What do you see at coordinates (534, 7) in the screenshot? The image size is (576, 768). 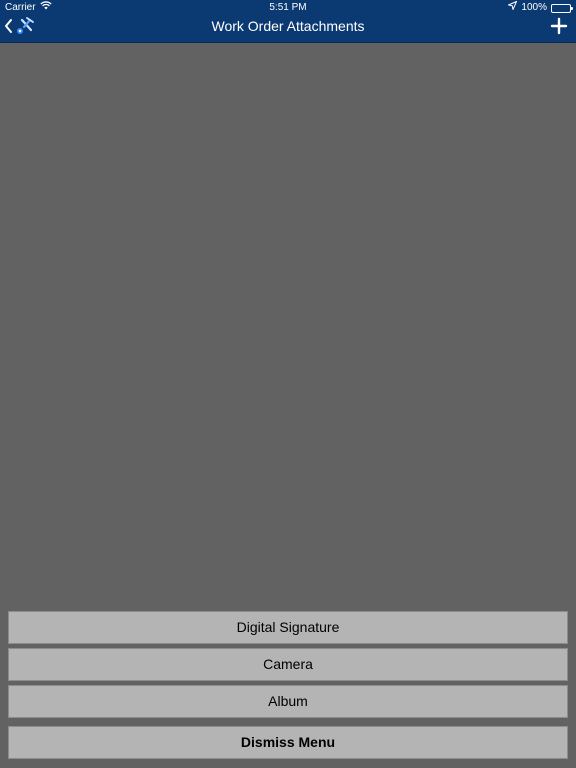 I see `battery-percentage: 100%` at bounding box center [534, 7].